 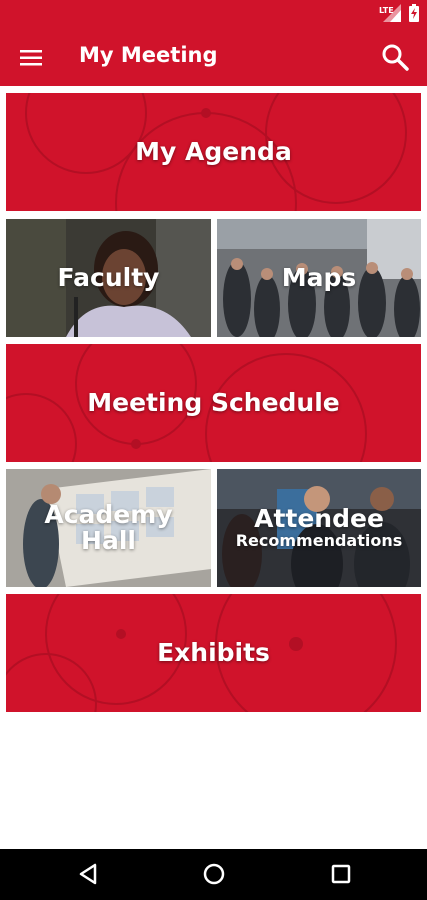 I want to click on search-icon, so click(x=395, y=57).